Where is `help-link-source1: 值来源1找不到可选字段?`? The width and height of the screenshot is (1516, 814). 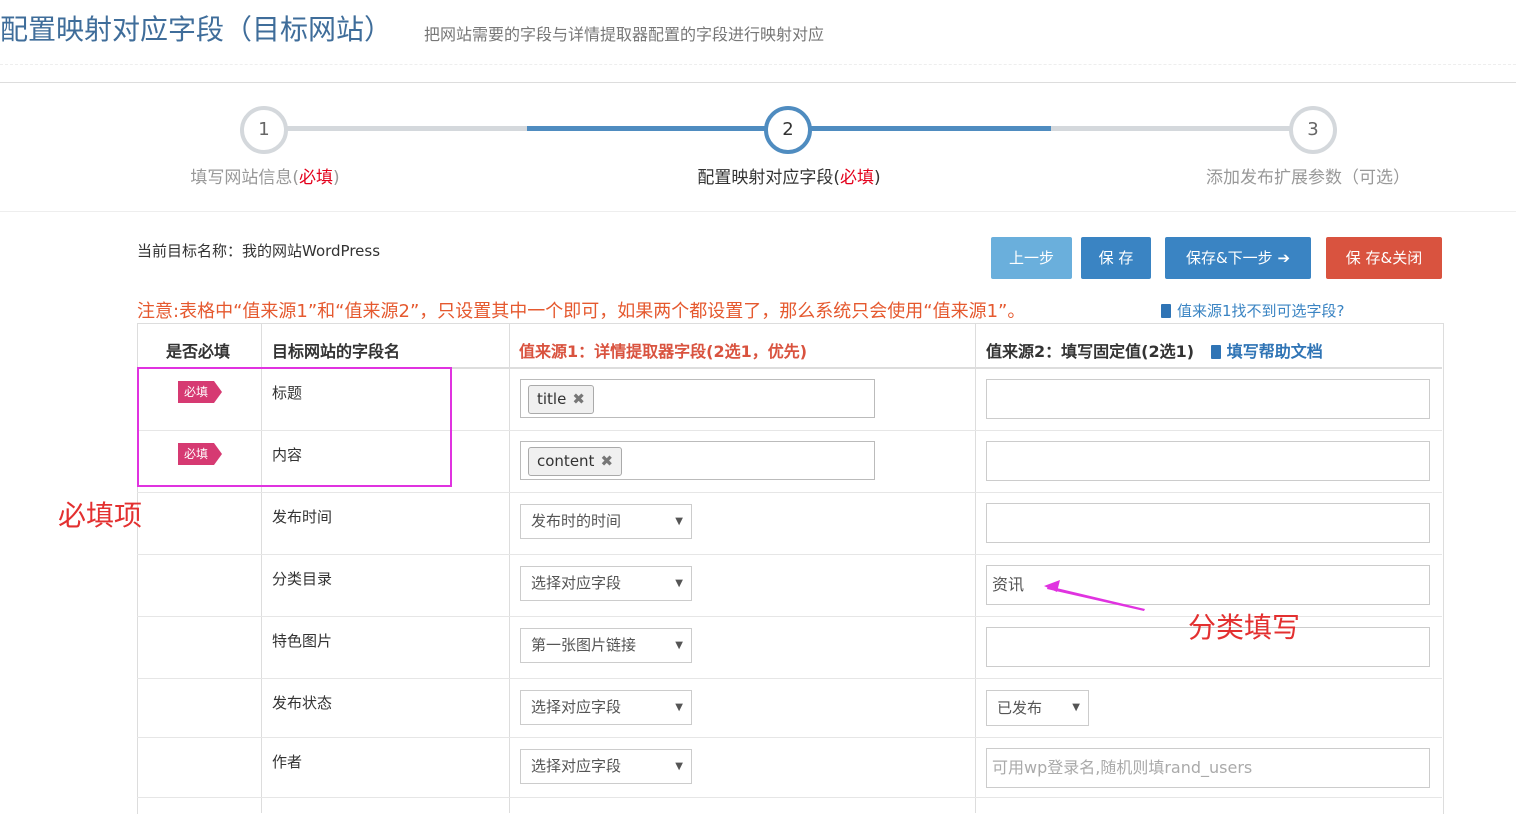 help-link-source1: 值来源1找不到可选字段? is located at coordinates (1253, 310).